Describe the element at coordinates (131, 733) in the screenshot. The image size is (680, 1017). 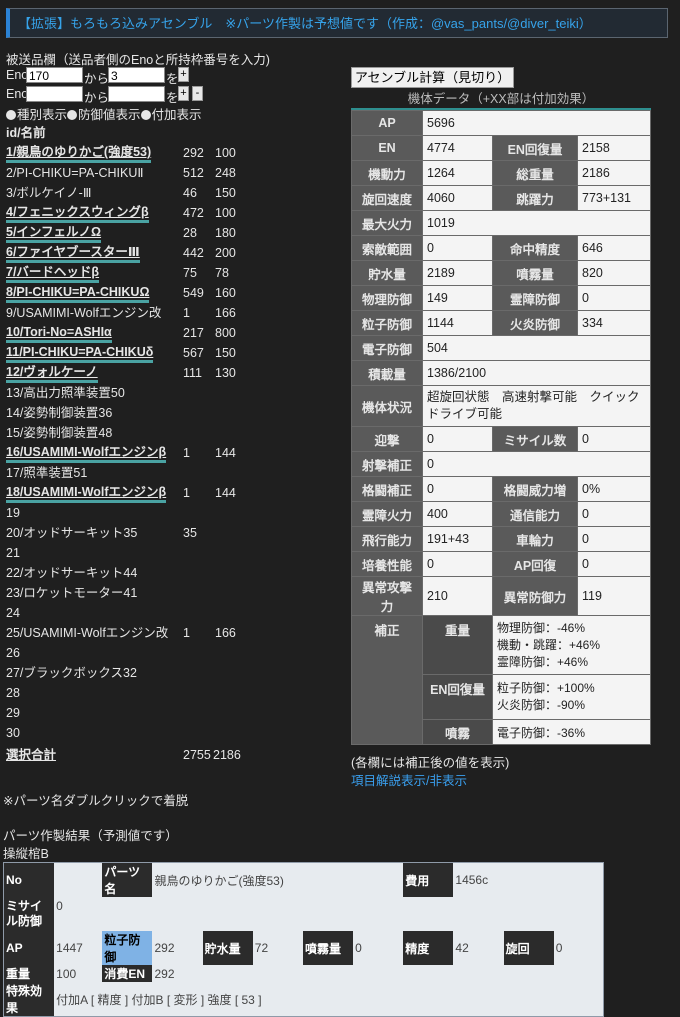
I see `part-row: 30` at that location.